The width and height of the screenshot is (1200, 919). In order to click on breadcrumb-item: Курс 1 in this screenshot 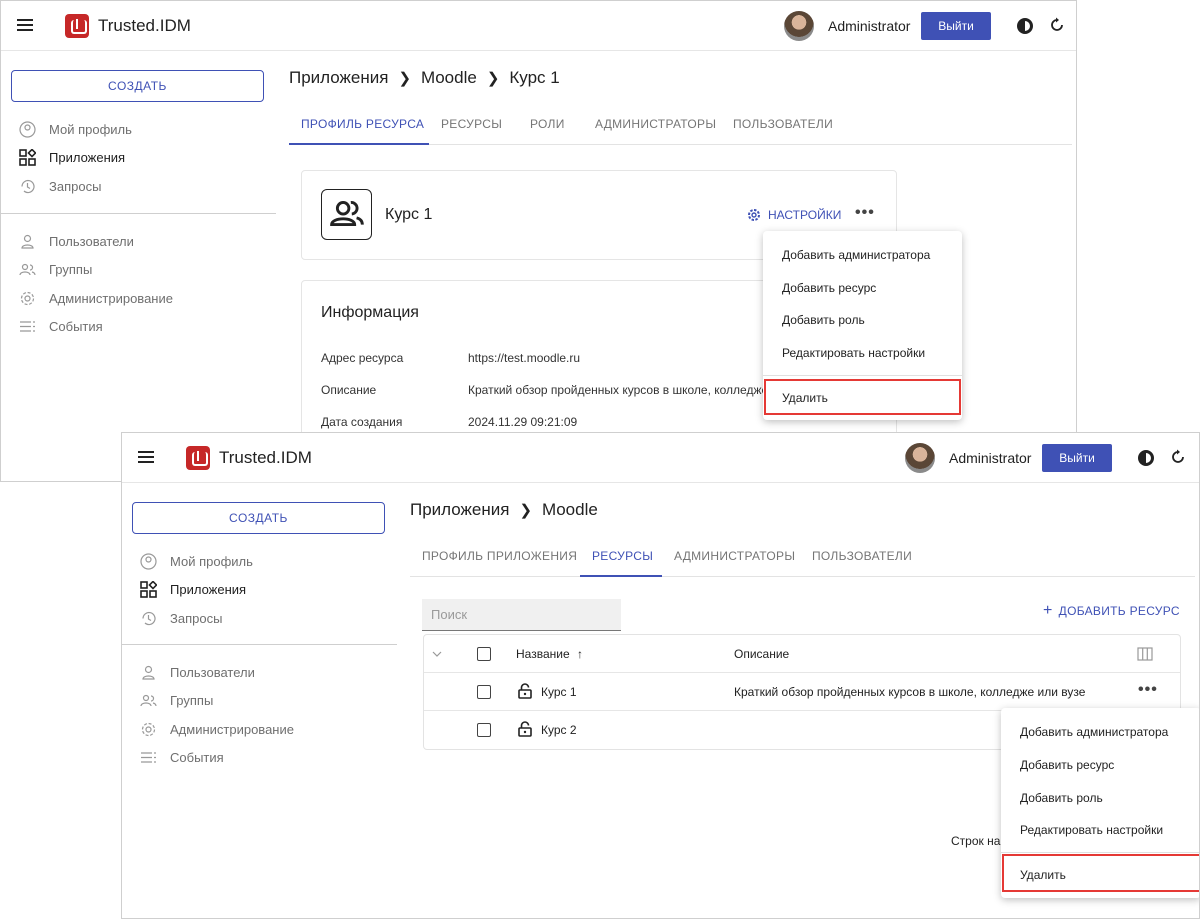, I will do `click(534, 77)`.